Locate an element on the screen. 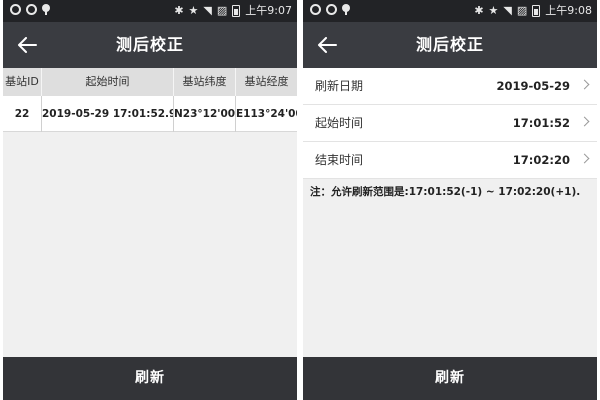 Image resolution: width=600 pixels, height=400 pixels. list-item-value: 2019-05-29 is located at coordinates (533, 86).